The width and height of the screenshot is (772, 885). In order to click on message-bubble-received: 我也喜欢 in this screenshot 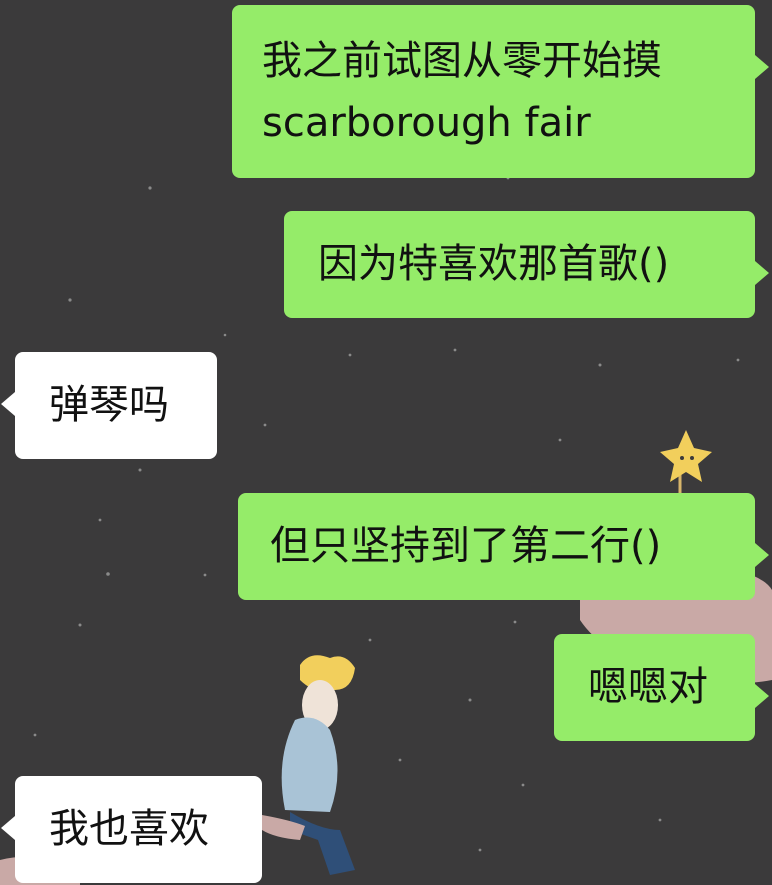, I will do `click(131, 829)`.